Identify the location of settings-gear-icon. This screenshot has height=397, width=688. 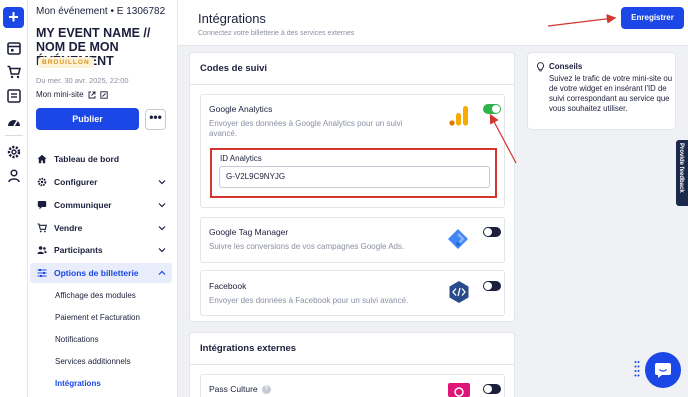
(14, 152).